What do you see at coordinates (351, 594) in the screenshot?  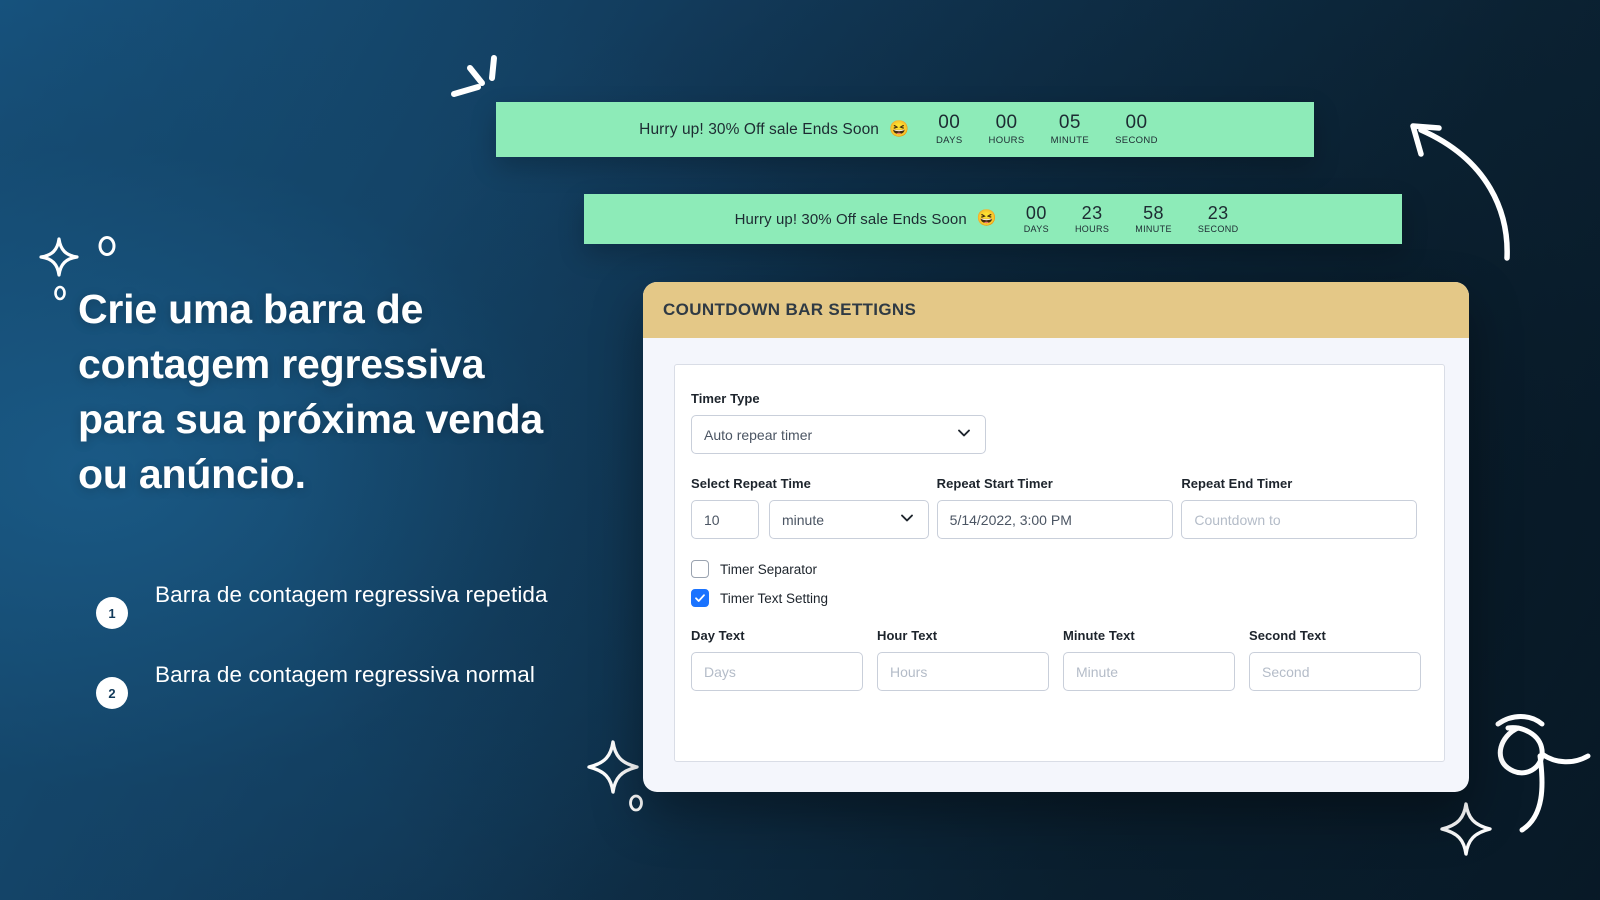 I see `feature-text: Barra de contagem regressiva repetida` at bounding box center [351, 594].